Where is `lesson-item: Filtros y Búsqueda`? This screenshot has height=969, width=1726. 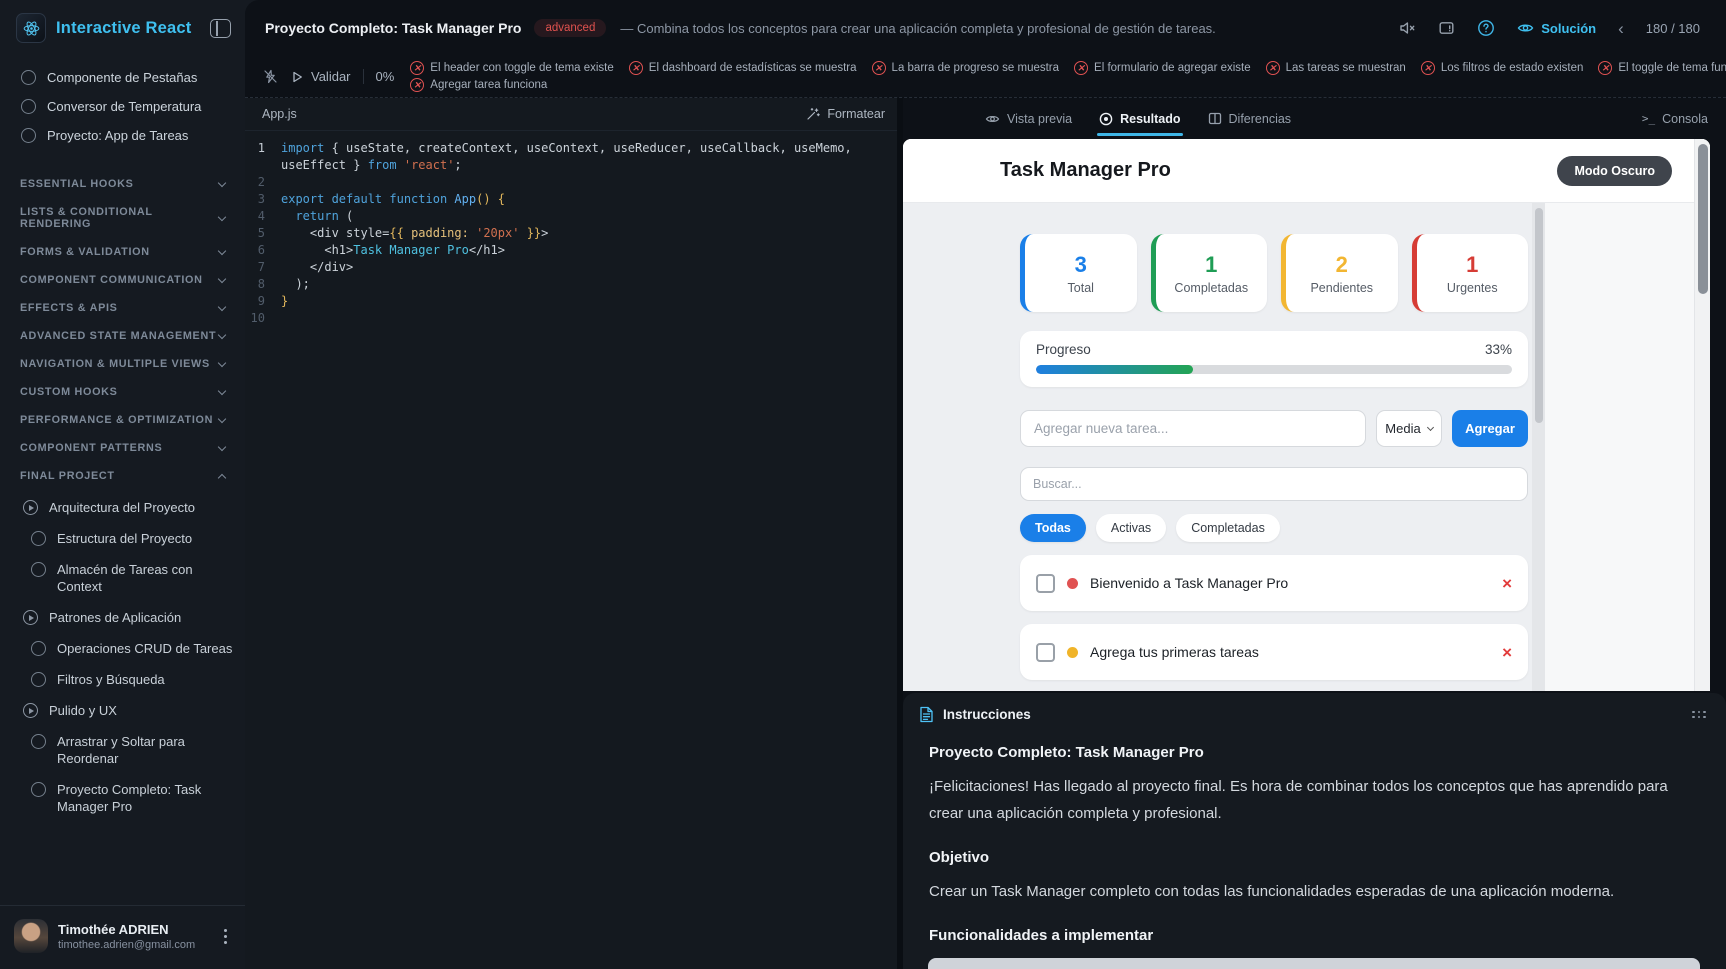 lesson-item: Filtros y Búsqueda is located at coordinates (122, 679).